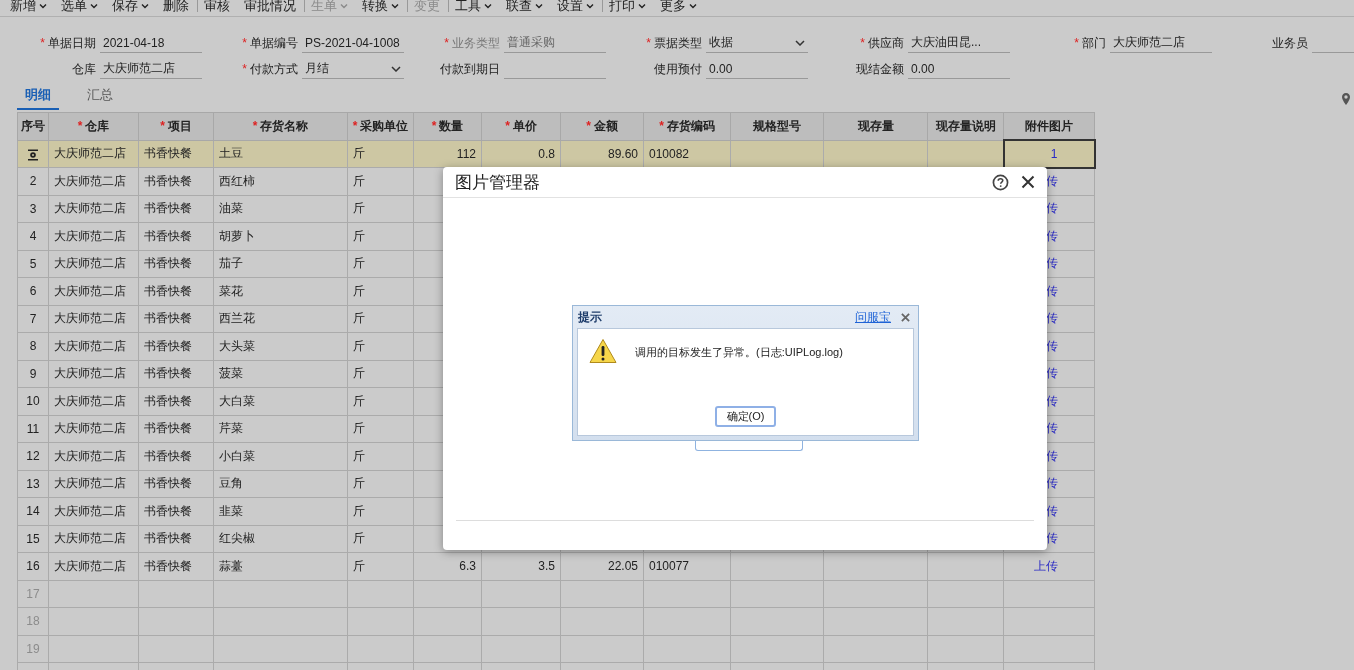 The height and width of the screenshot is (670, 1354). What do you see at coordinates (602, 126) in the screenshot?
I see `column-header: * 金额` at bounding box center [602, 126].